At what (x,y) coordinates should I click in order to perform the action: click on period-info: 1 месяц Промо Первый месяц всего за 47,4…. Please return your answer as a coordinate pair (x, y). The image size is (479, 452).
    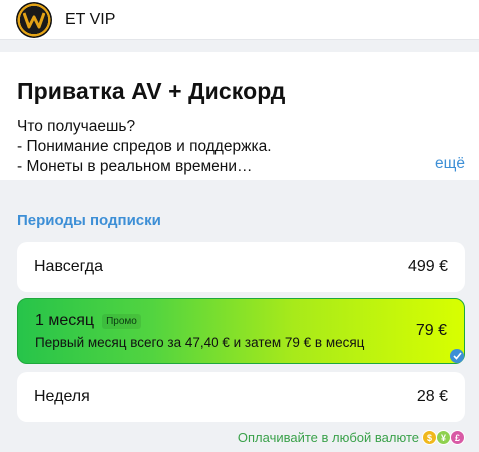
    Looking at the image, I should click on (199, 331).